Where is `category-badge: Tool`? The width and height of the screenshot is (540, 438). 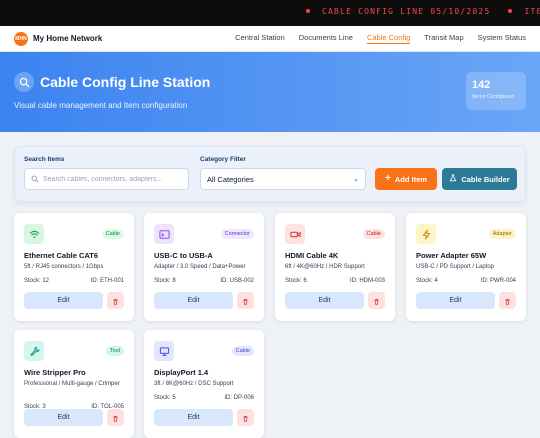 category-badge: Tool is located at coordinates (114, 351).